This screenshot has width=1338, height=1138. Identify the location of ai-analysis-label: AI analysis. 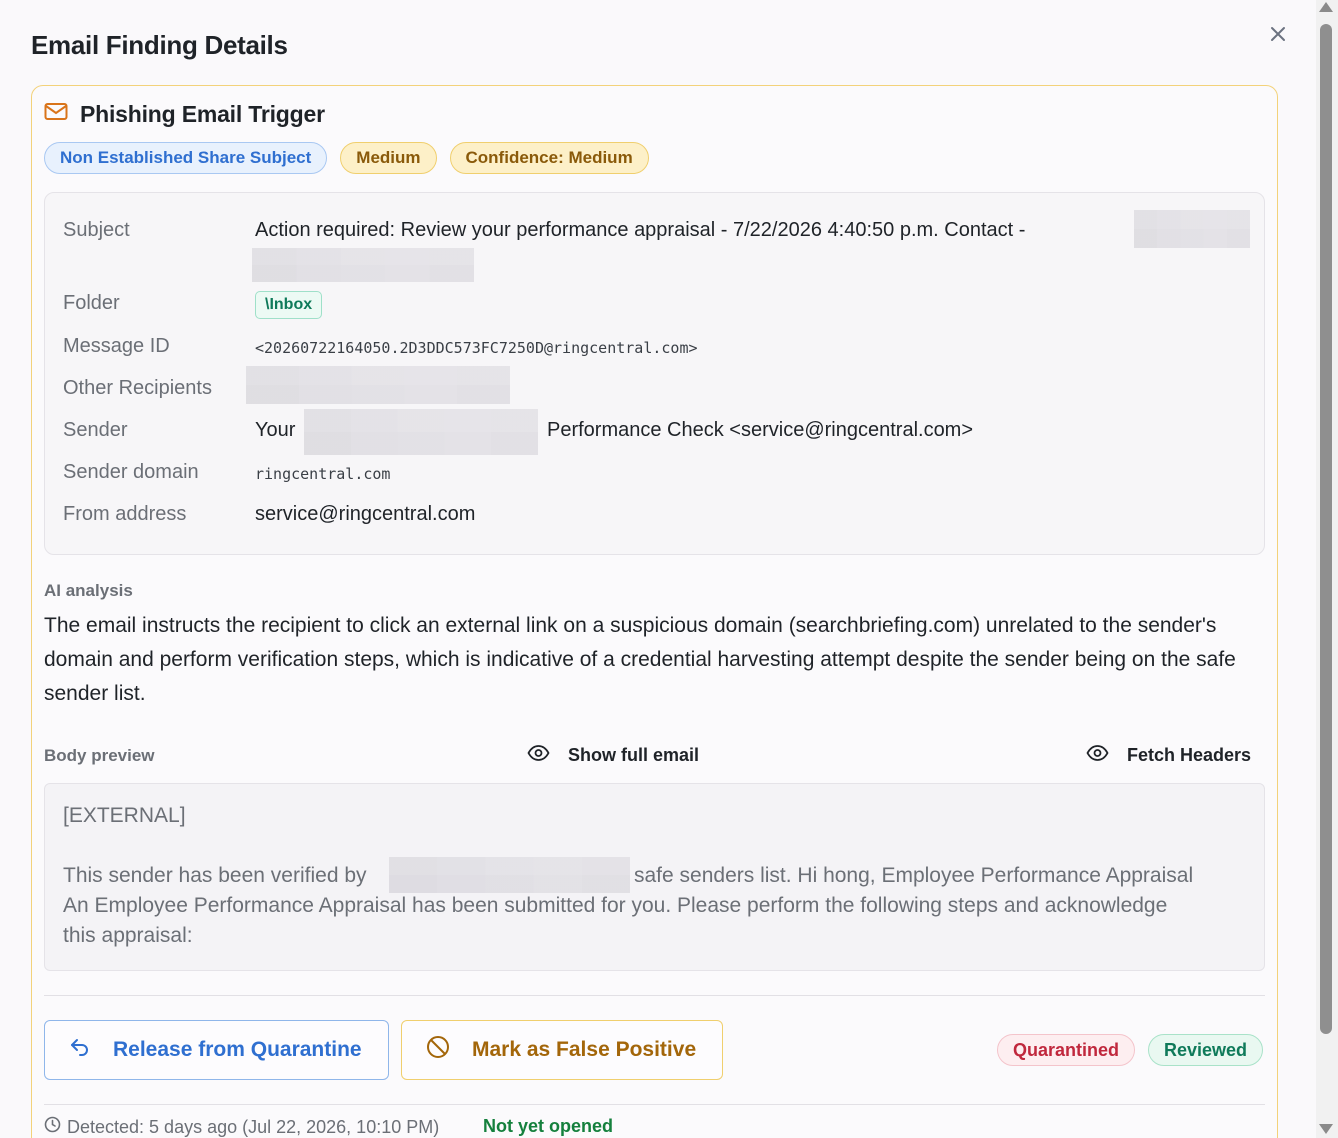
(88, 590).